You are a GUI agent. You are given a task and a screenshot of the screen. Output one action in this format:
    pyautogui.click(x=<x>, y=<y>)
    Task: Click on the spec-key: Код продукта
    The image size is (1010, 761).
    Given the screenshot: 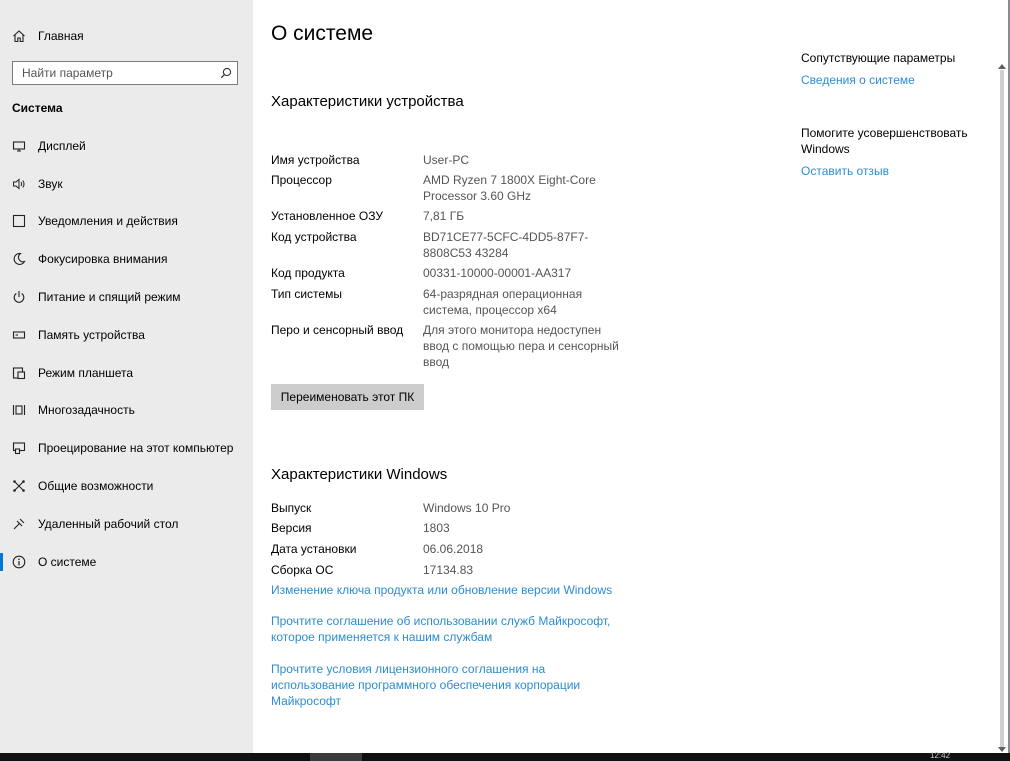 What is the action you would take?
    pyautogui.click(x=308, y=273)
    